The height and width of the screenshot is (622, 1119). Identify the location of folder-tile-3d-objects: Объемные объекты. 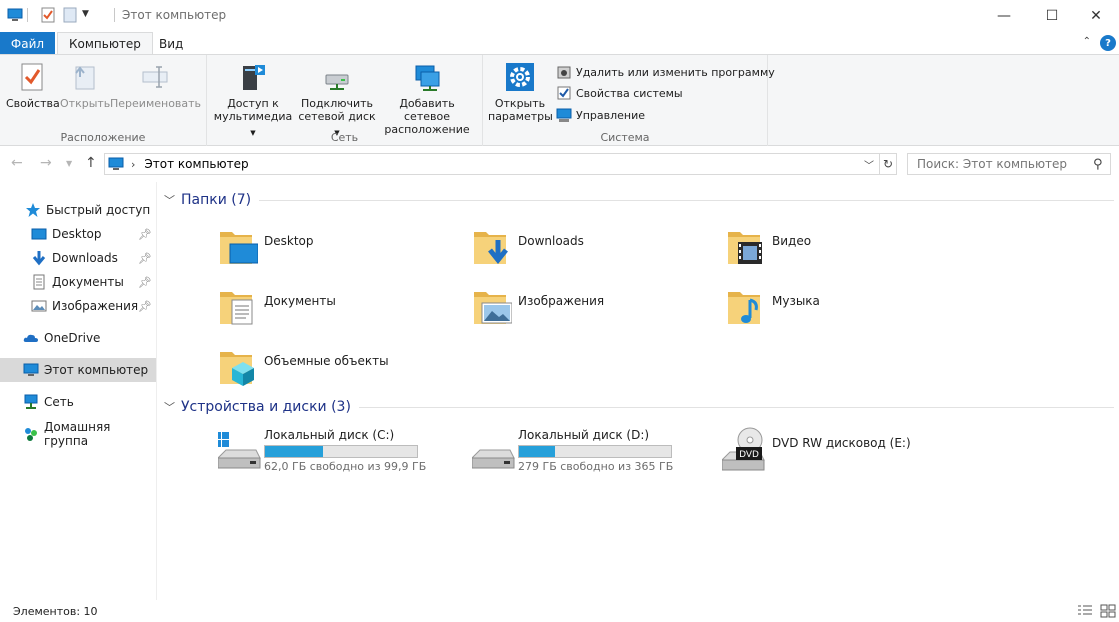
(343, 370).